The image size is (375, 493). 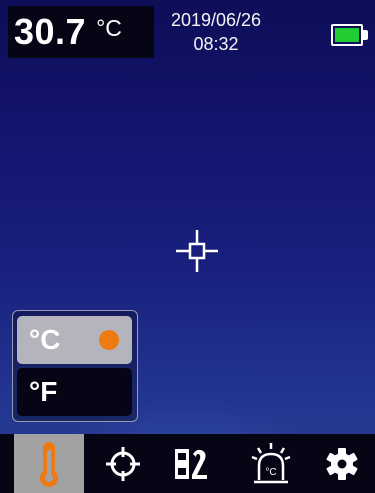 I want to click on temperature-alarm-icon: °C, so click(x=271, y=462).